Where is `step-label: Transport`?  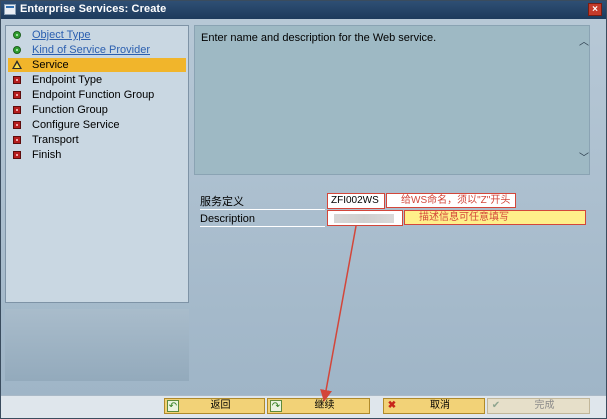 step-label: Transport is located at coordinates (55, 140).